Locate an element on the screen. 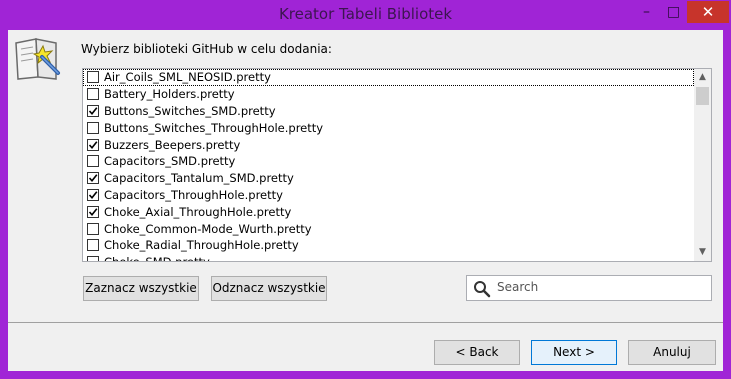 This screenshot has height=379, width=731. library-name: Buzzers_Beepers.pretty is located at coordinates (172, 144).